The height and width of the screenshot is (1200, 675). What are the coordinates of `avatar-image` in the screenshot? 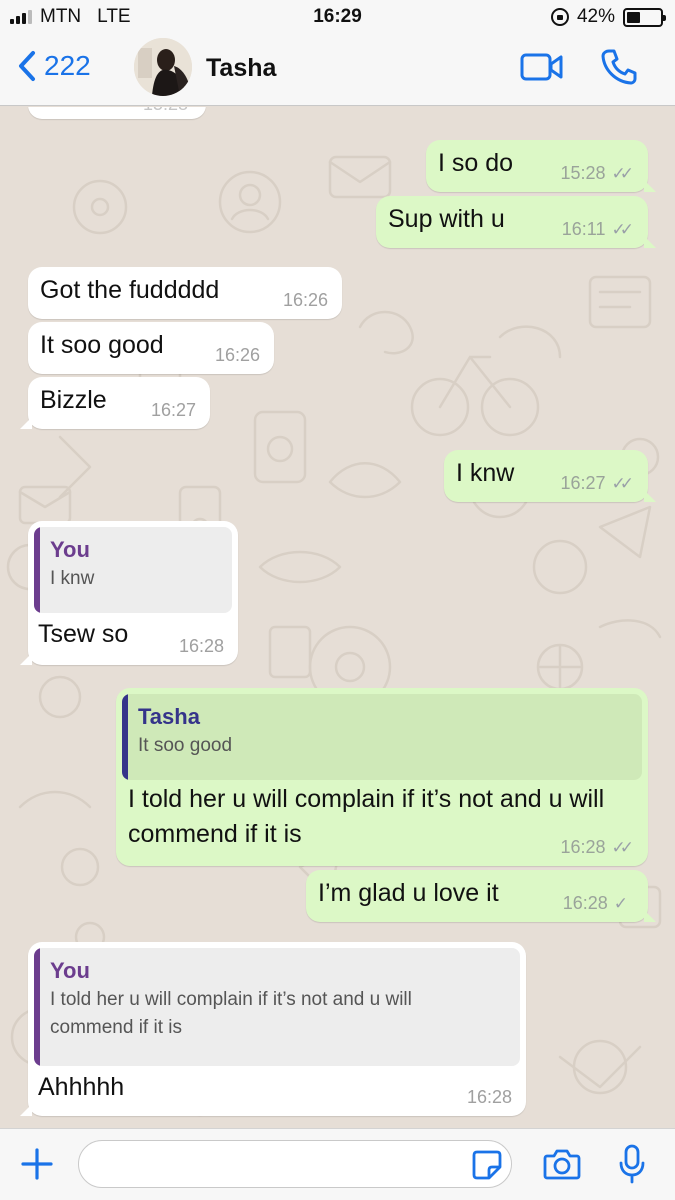 It's located at (163, 67).